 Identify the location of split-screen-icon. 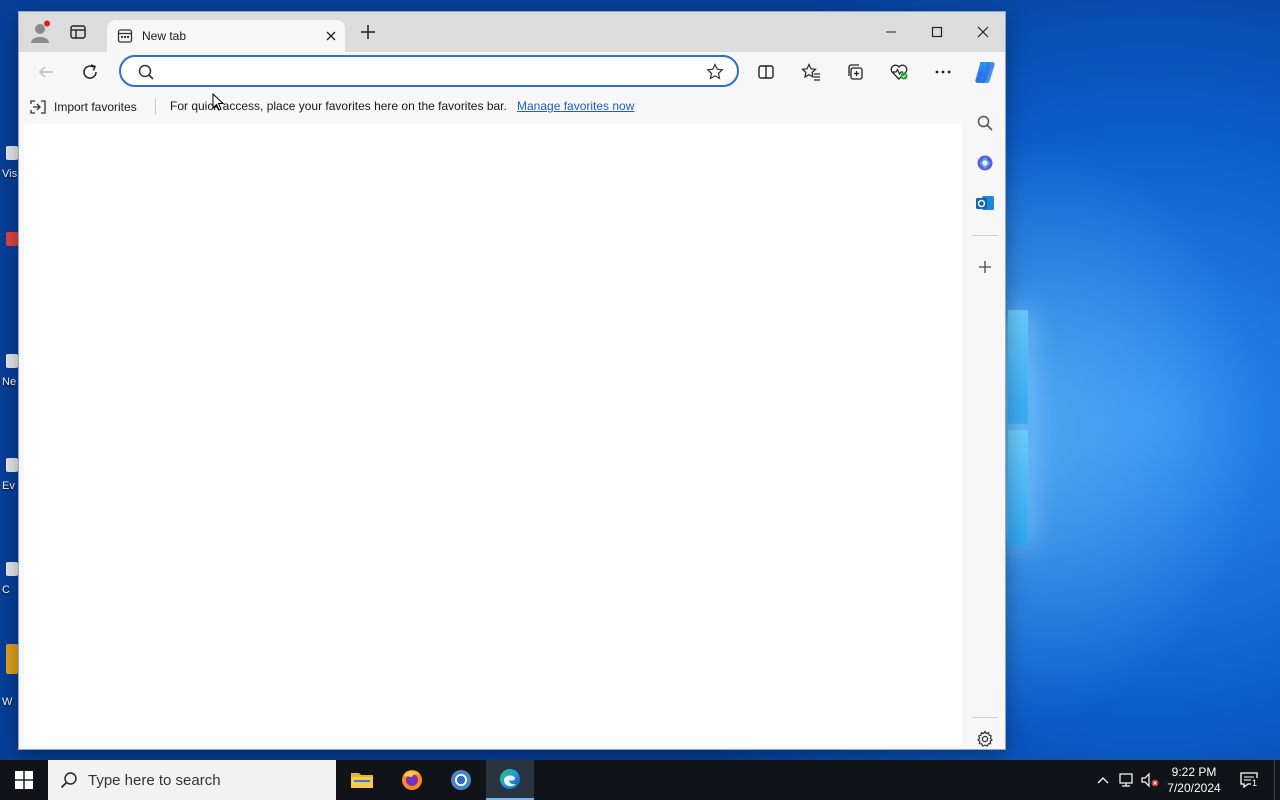
(766, 72).